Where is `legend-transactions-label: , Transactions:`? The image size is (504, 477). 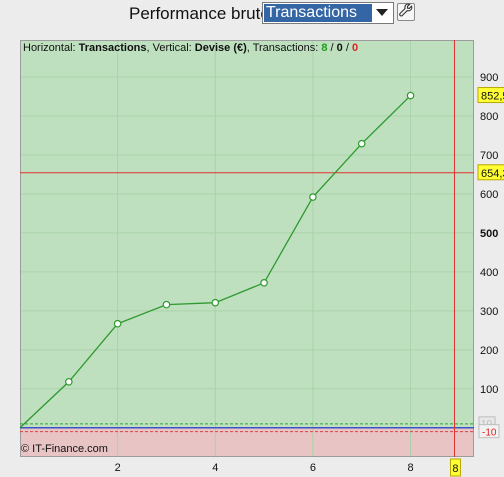 legend-transactions-label: , Transactions: is located at coordinates (284, 48).